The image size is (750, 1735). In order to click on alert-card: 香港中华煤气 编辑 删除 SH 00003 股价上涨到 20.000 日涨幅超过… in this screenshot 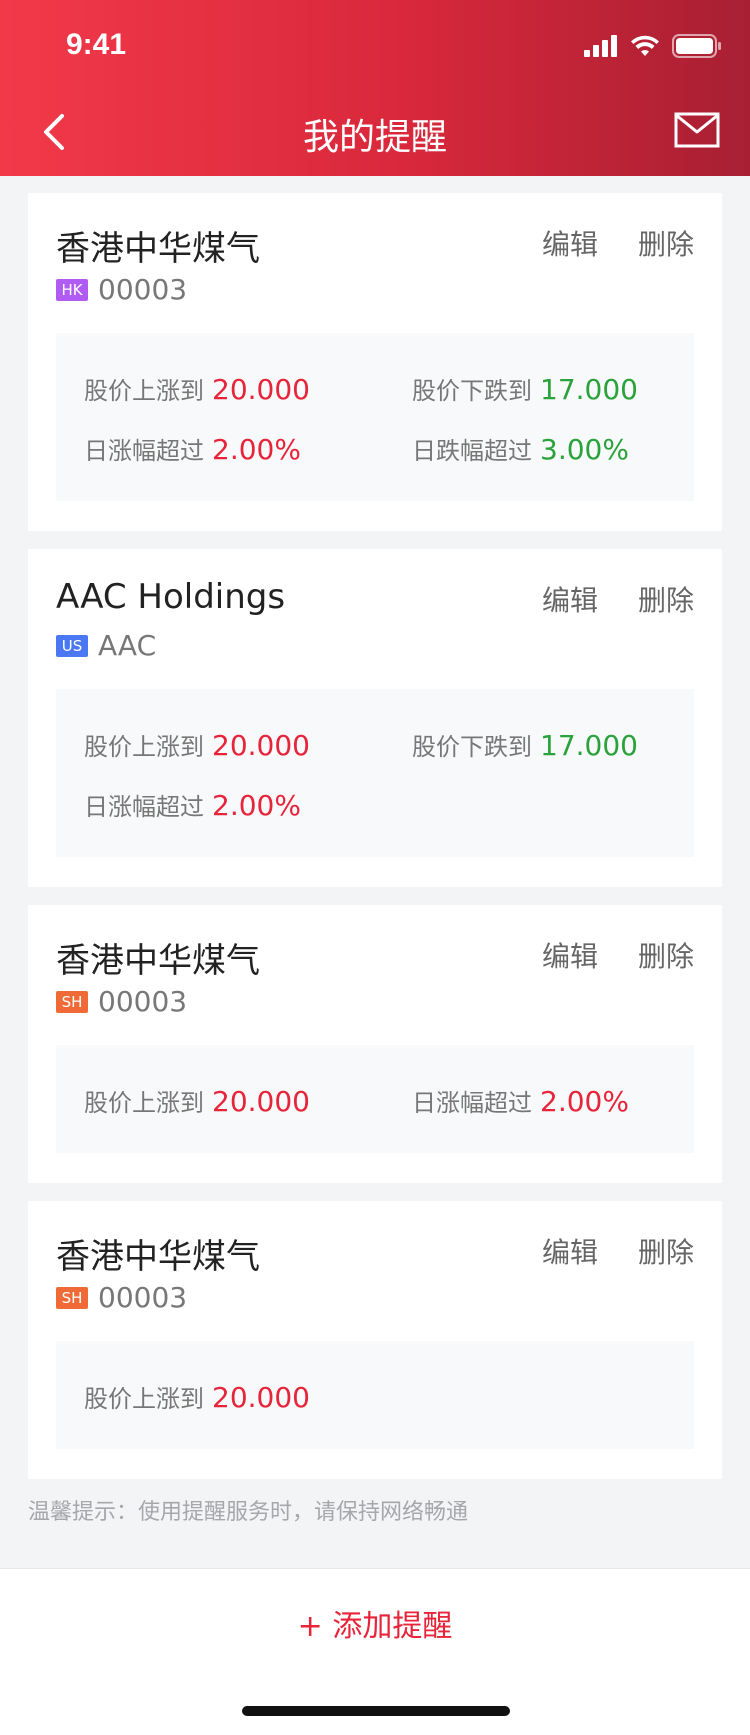, I will do `click(375, 1044)`.